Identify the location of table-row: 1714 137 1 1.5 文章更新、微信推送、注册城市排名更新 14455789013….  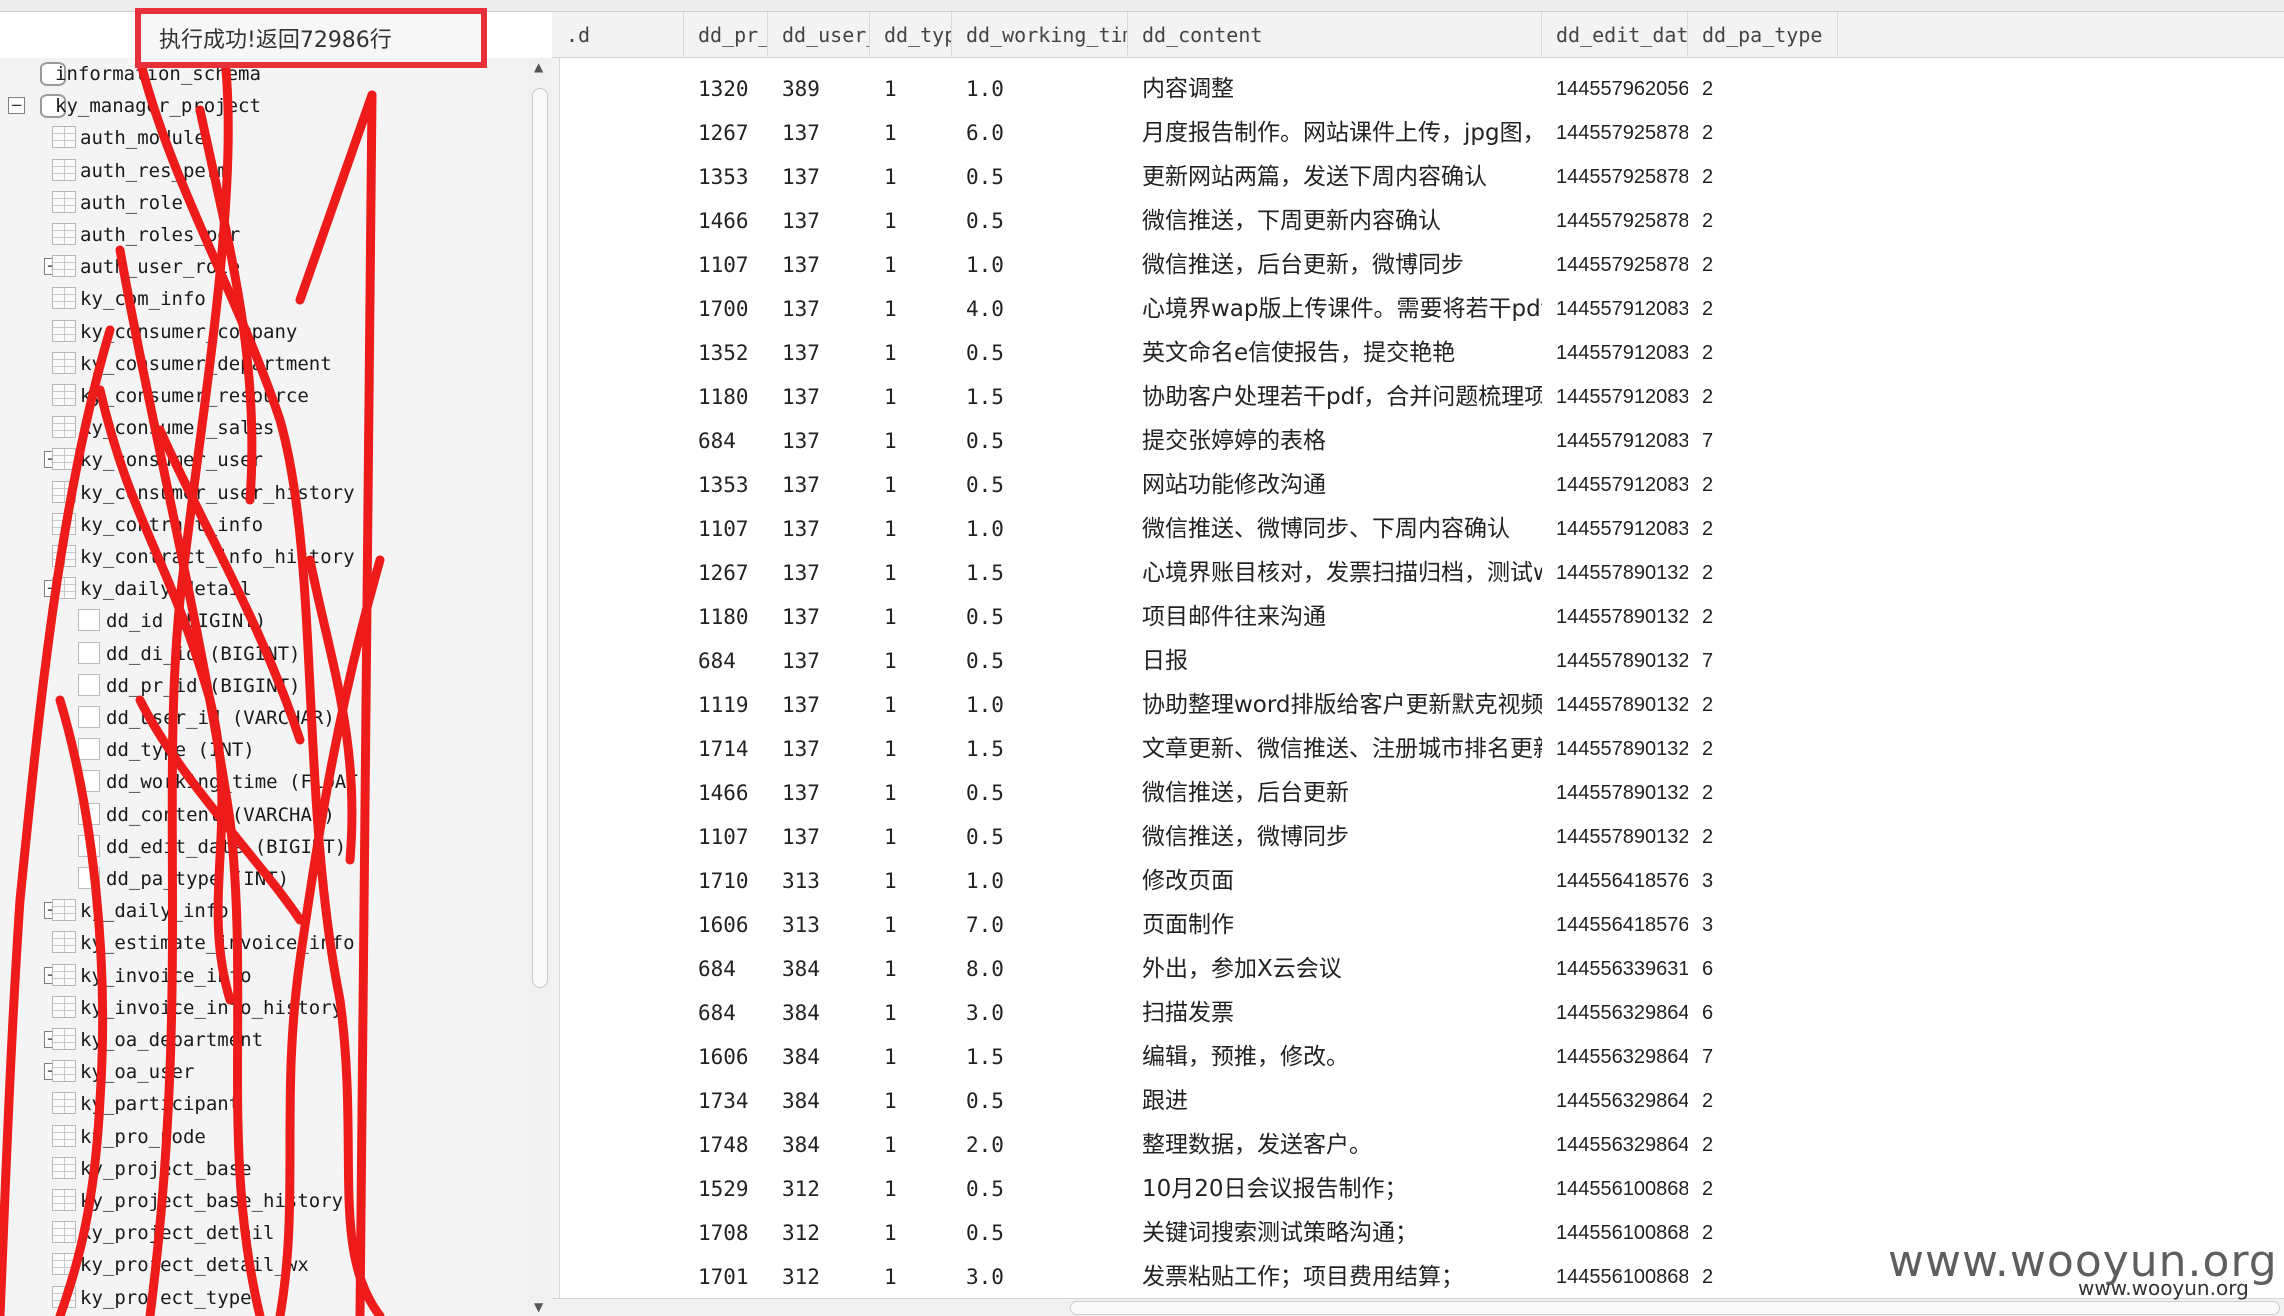
(1418, 749).